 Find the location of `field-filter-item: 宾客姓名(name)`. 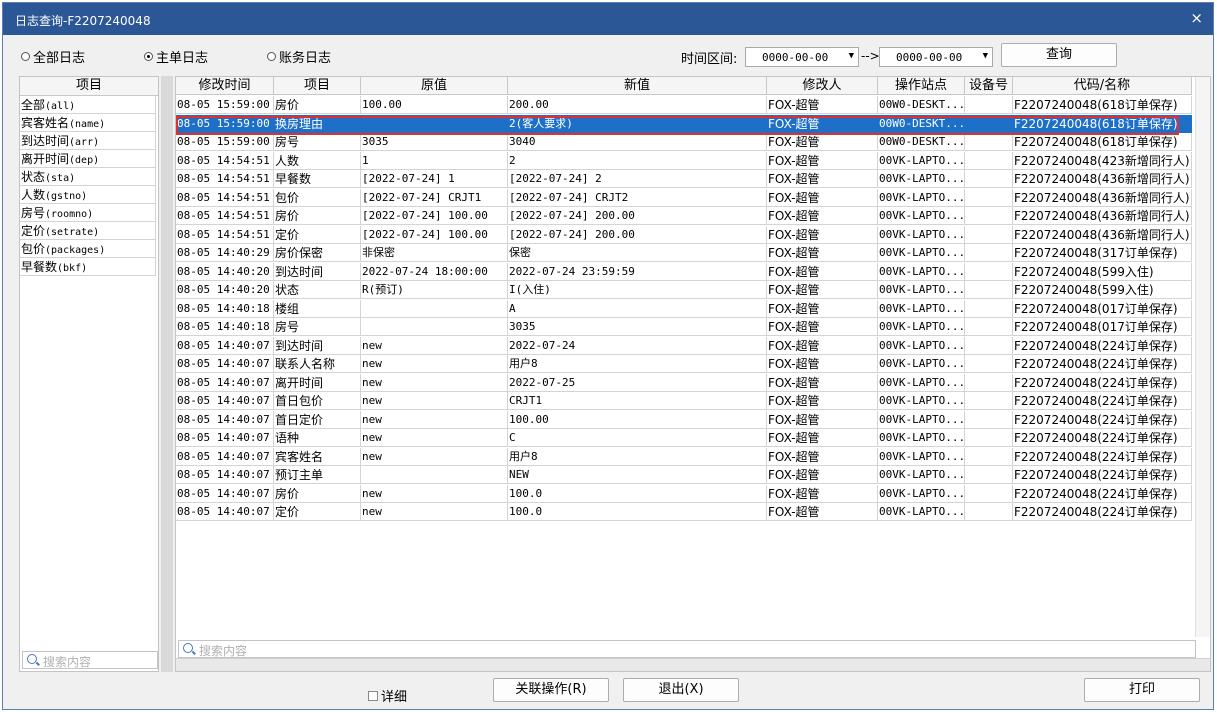

field-filter-item: 宾客姓名(name) is located at coordinates (88, 123).